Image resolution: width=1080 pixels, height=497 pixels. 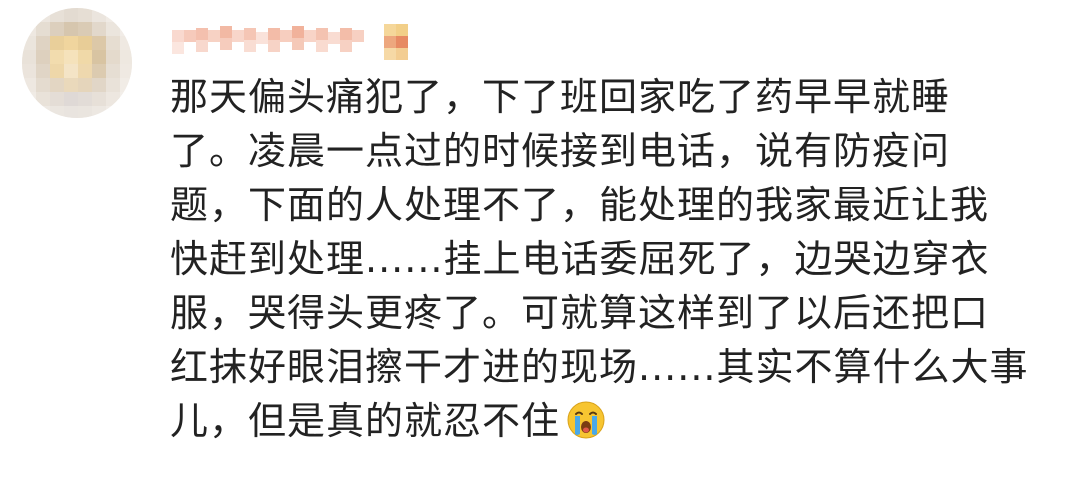 I want to click on comment-line: 那天偏头痛犯了，下了班回家吃了药早早就睡, so click(x=560, y=97).